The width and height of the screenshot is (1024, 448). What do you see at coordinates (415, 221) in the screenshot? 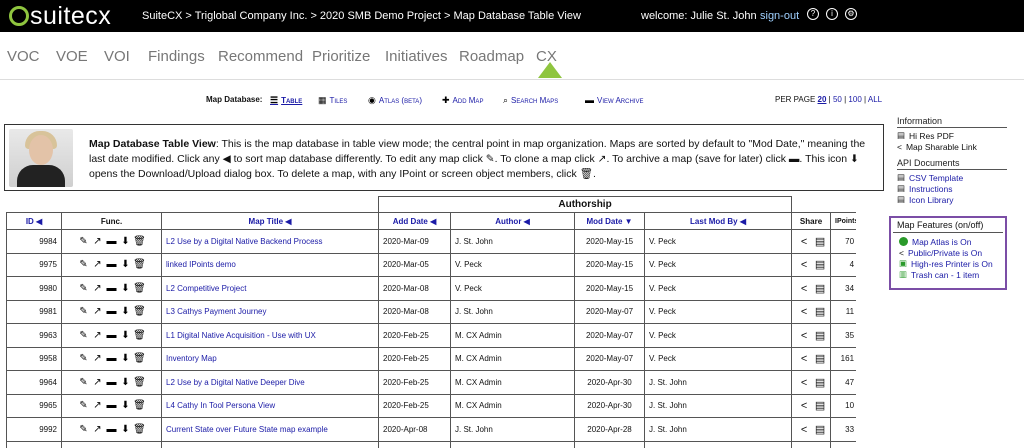
I see `col-add-date: Add Date ◀` at bounding box center [415, 221].